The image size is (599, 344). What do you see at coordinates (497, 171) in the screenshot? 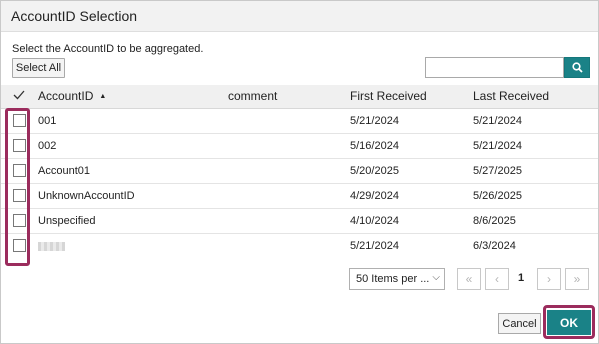
I see `last-received-cell: 5/27/2025` at bounding box center [497, 171].